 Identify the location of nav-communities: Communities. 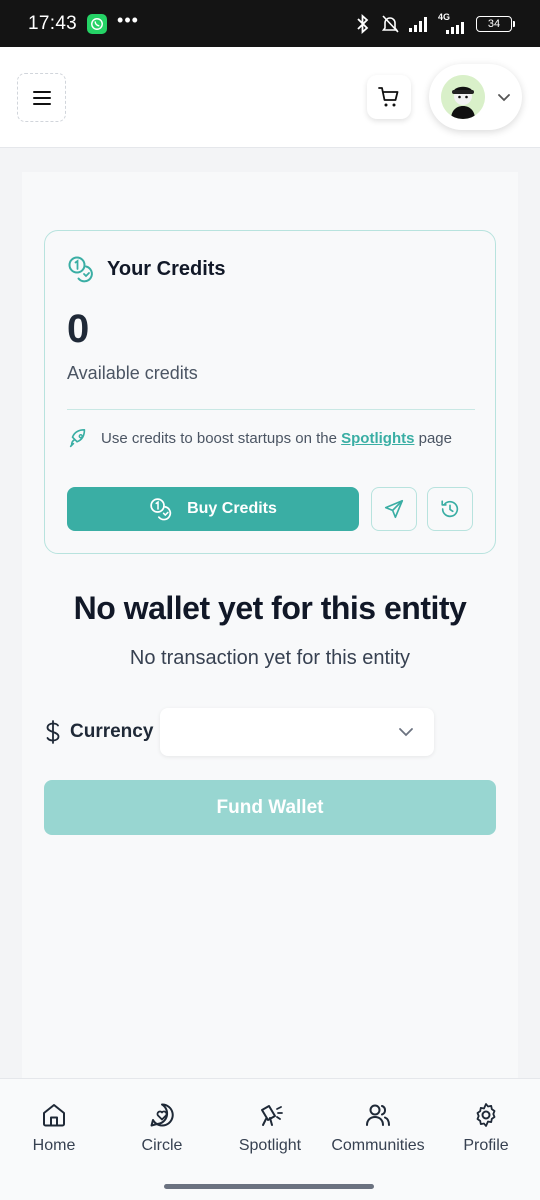
(378, 1128).